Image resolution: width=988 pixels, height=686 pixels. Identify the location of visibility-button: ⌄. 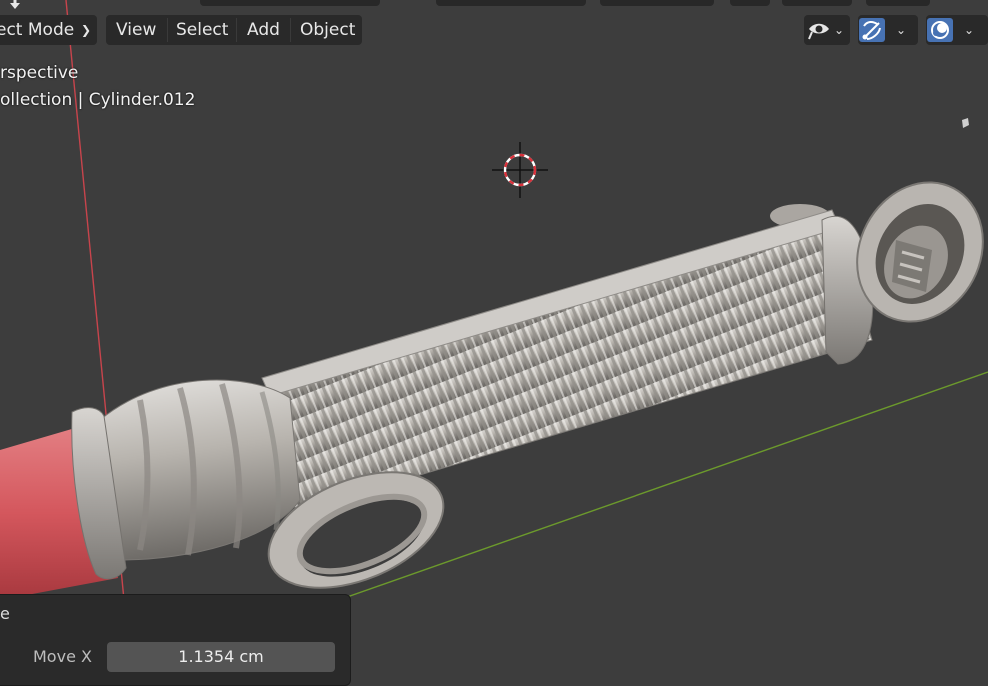
(827, 30).